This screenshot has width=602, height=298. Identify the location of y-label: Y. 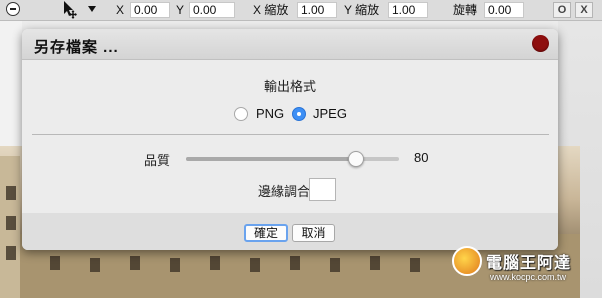
(180, 10).